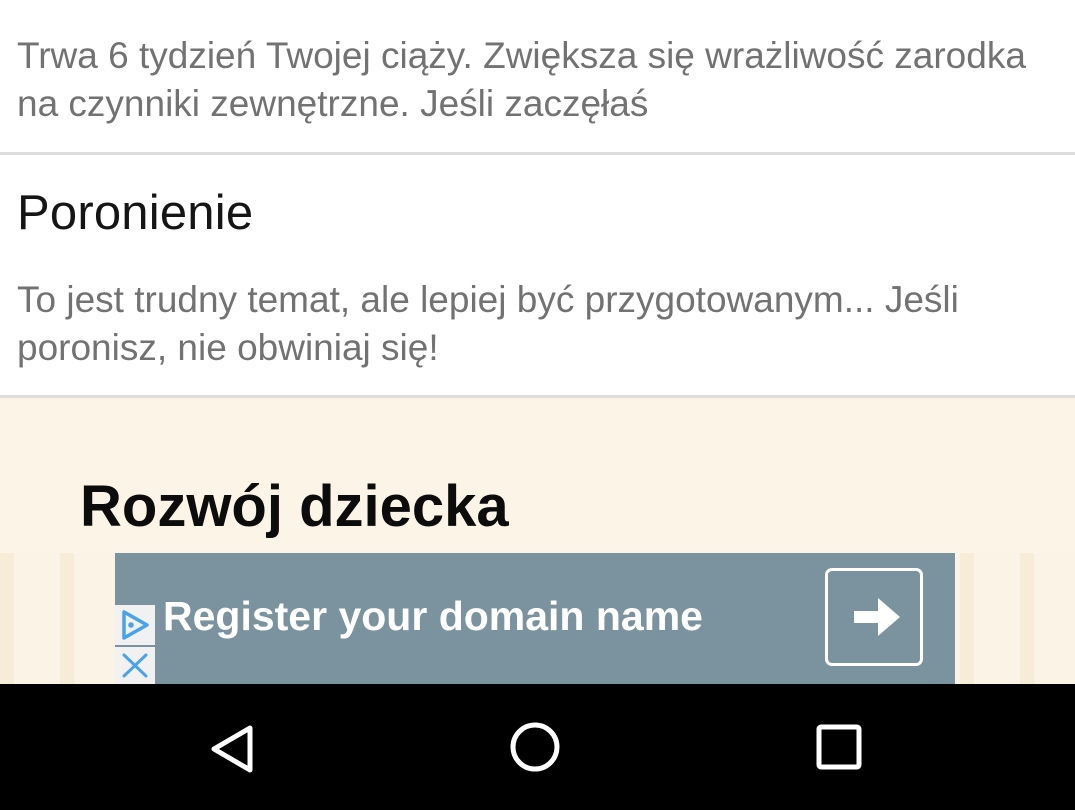 This screenshot has height=810, width=1075. I want to click on home-icon, so click(535, 747).